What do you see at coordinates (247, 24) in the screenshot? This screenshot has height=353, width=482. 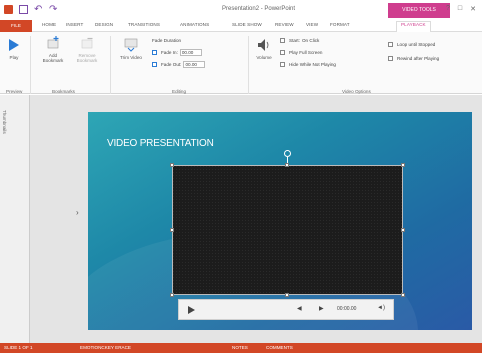 I see `tab-slide-show: SLIDE SHOW` at bounding box center [247, 24].